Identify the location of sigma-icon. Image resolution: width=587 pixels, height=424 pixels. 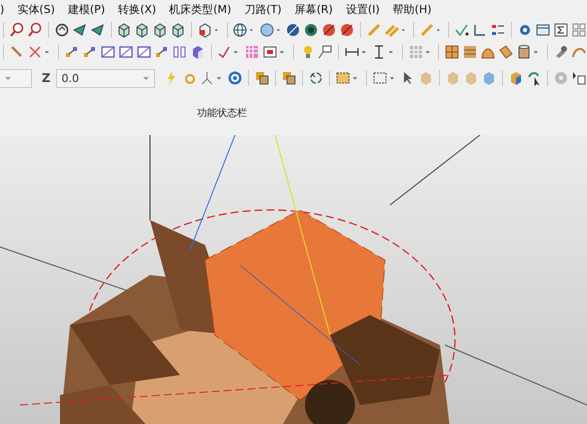
(561, 30).